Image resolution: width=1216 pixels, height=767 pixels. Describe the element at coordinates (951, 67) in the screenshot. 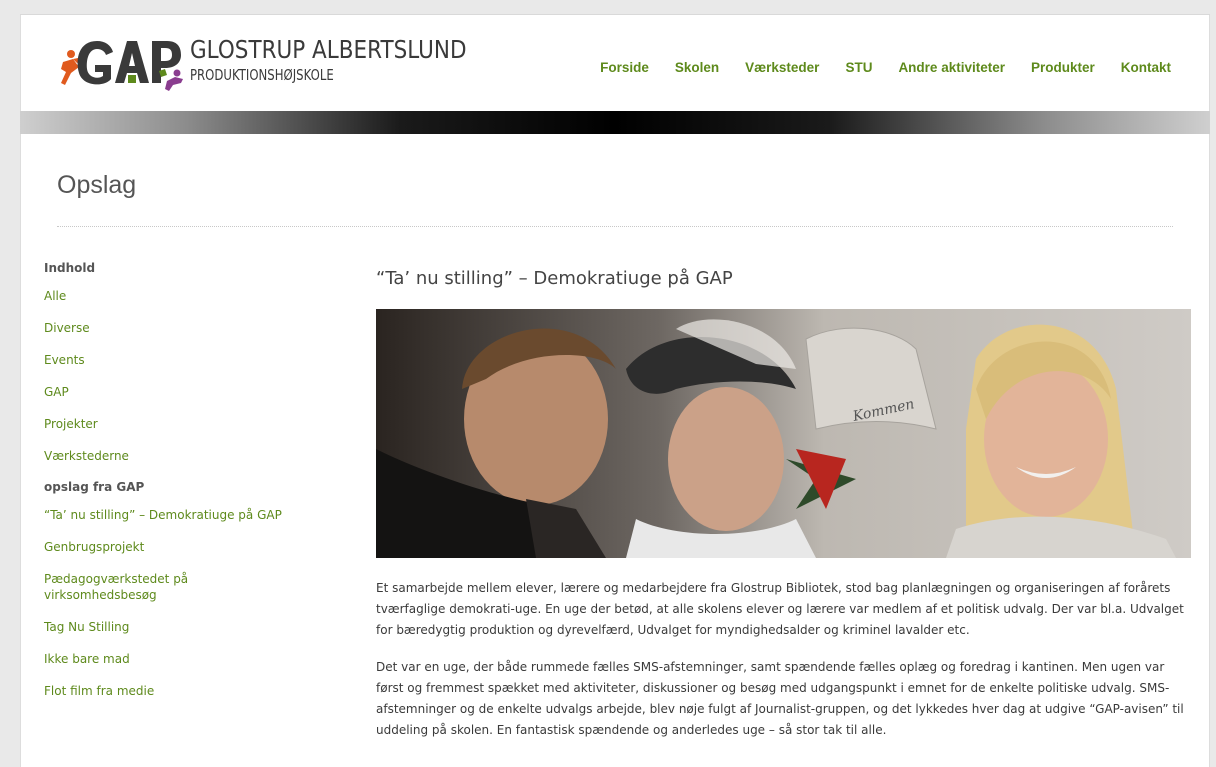

I see `nav-andre-aktiviteter: Andre aktiviteter` at that location.